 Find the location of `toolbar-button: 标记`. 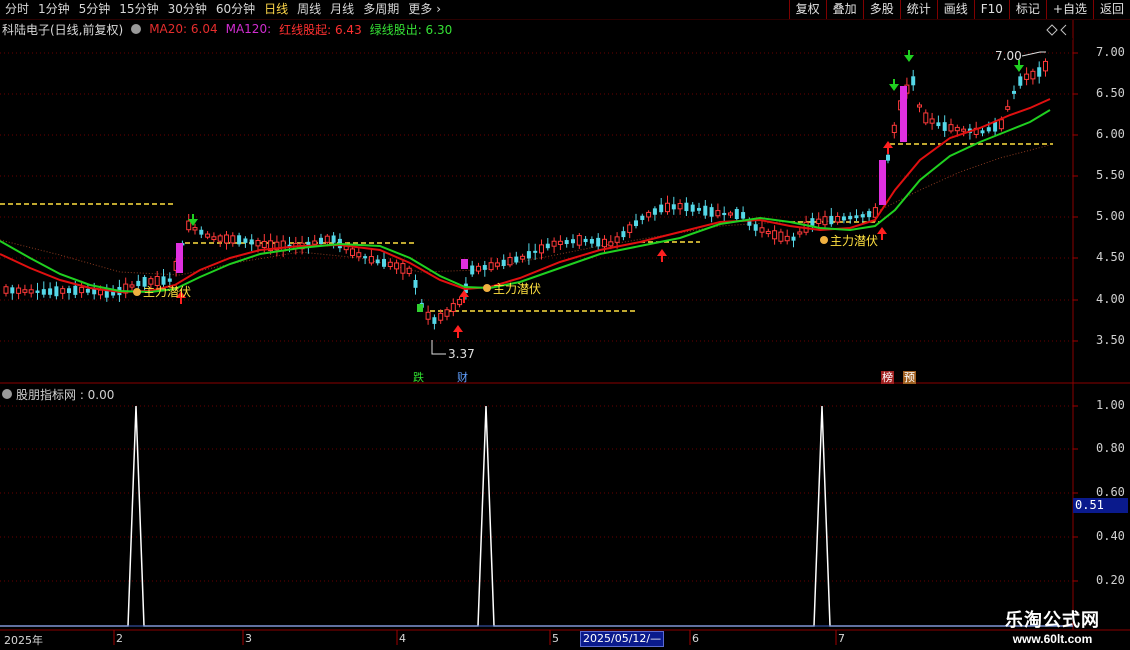

toolbar-button: 标记 is located at coordinates (1027, 9).